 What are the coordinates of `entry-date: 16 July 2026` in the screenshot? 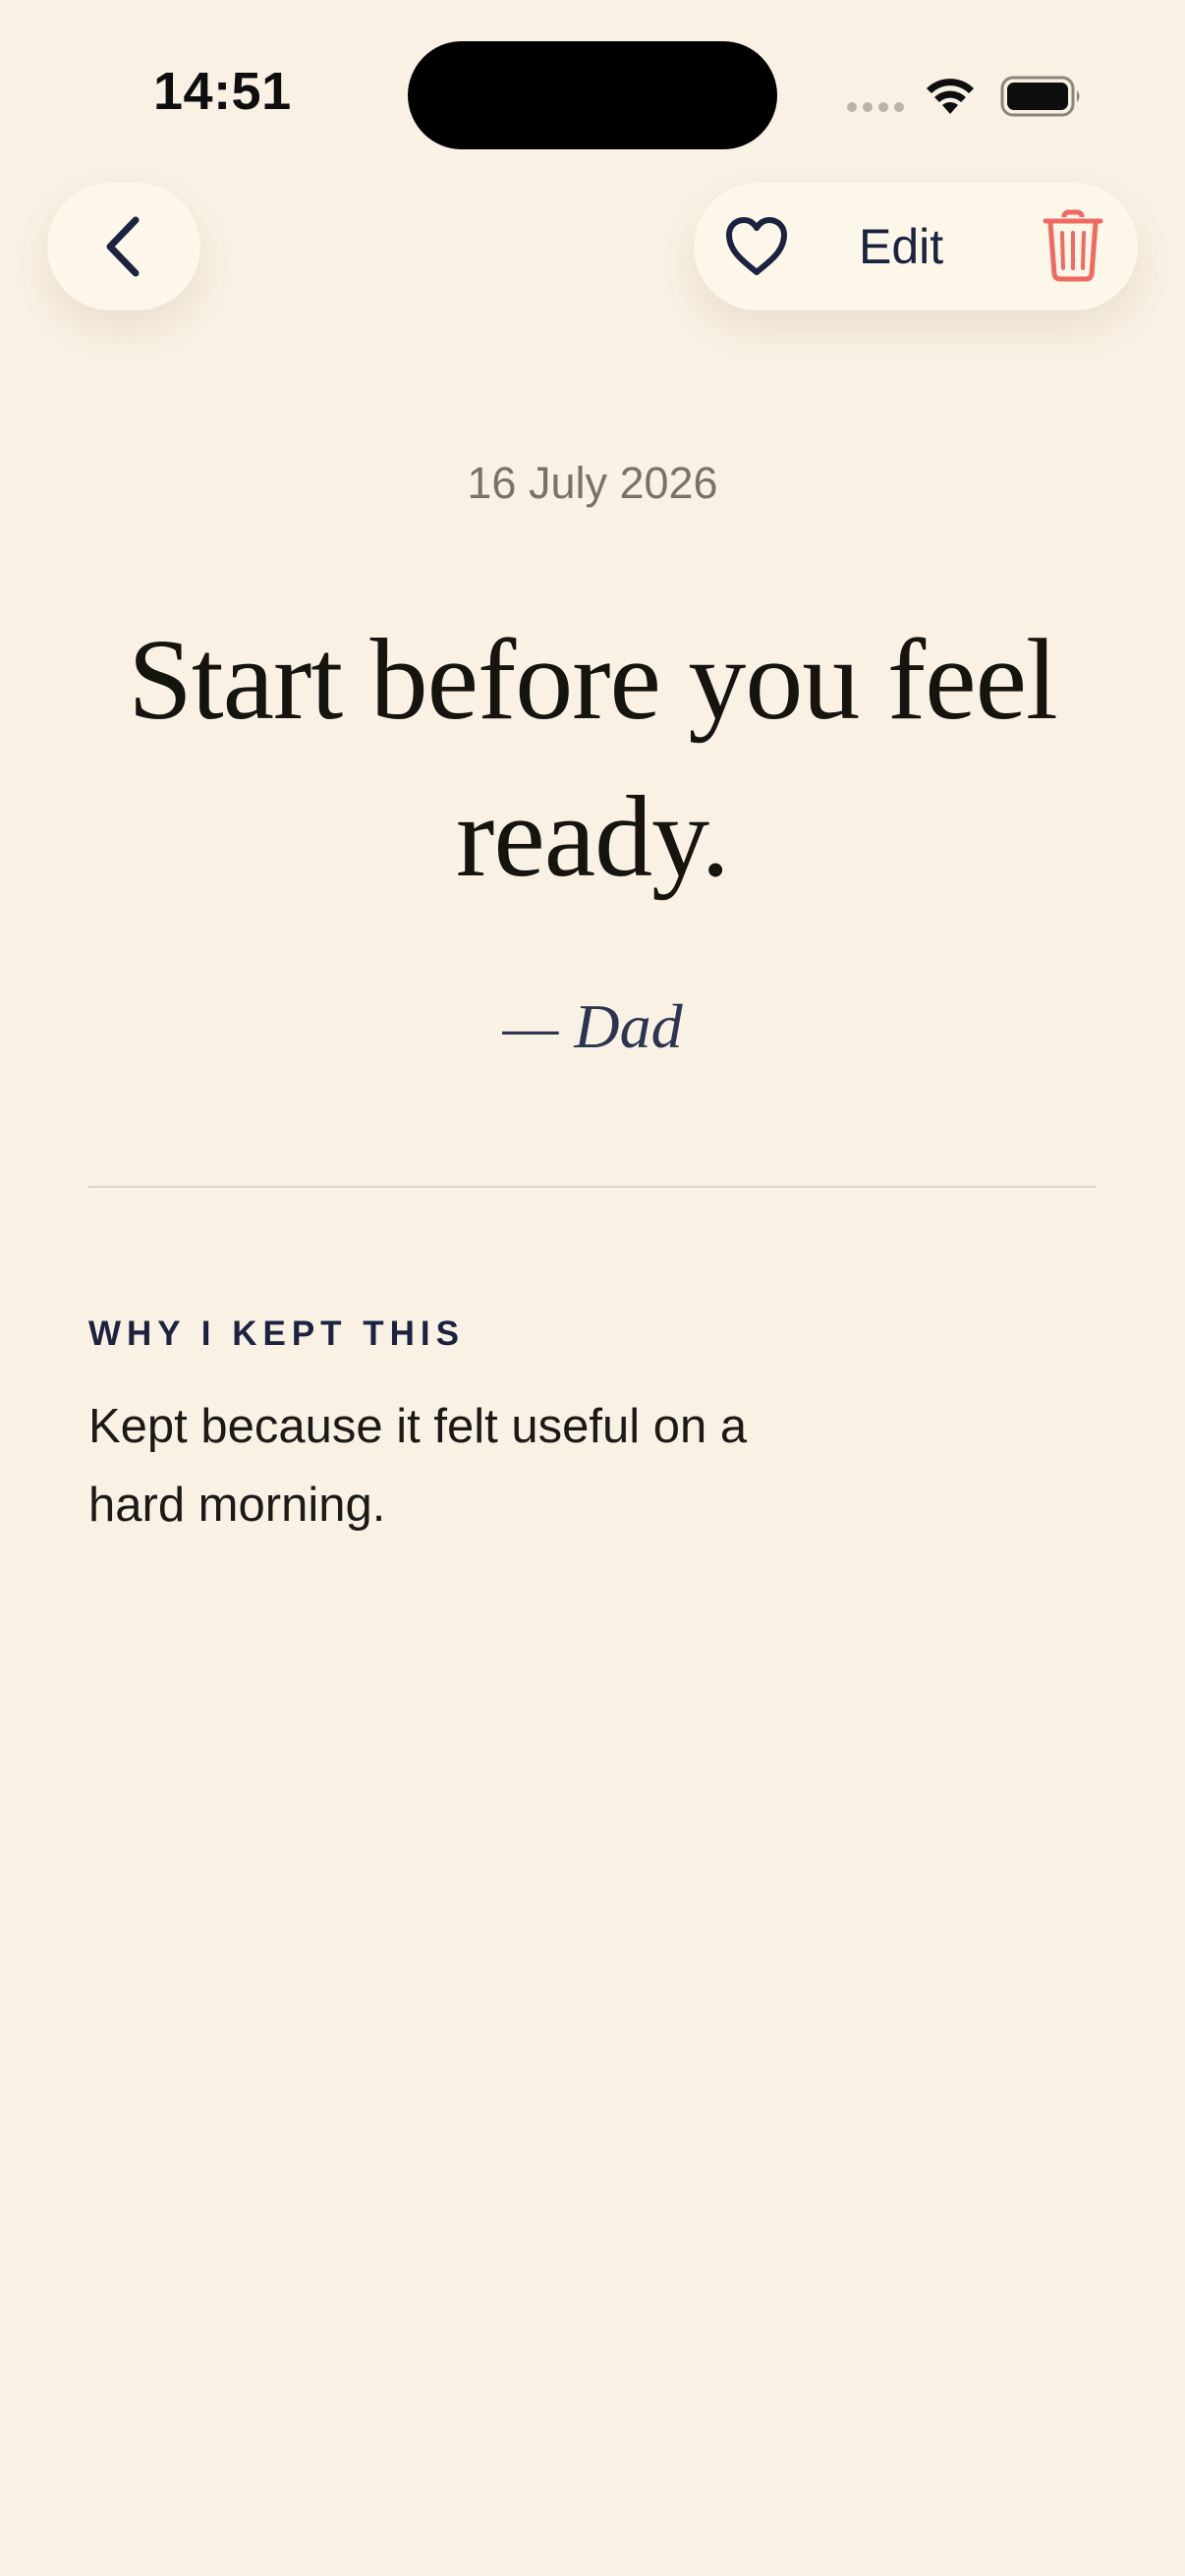 It's located at (592, 483).